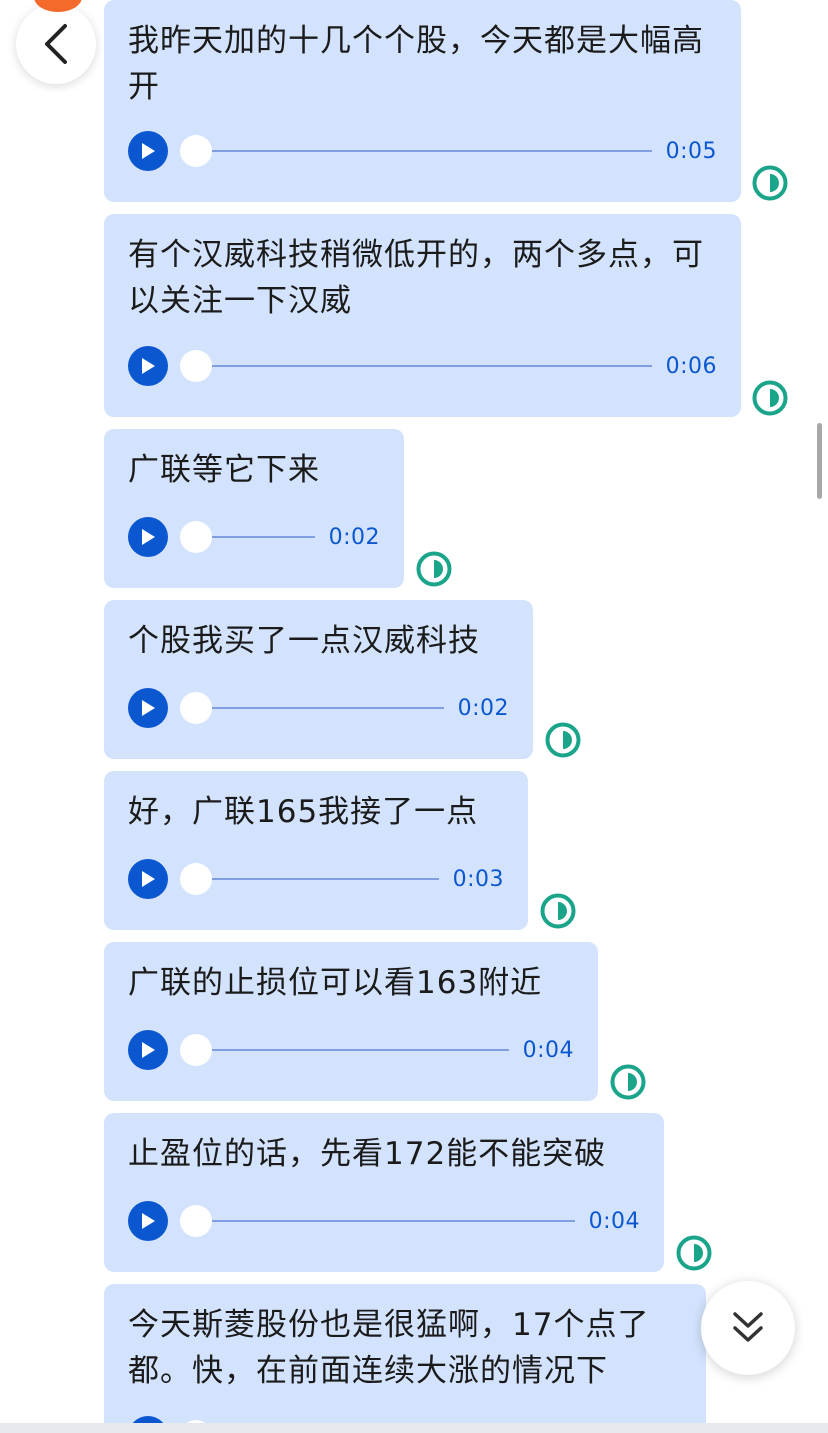 The width and height of the screenshot is (828, 1433). I want to click on voice-message-bubble: 广联等它下来 0:02, so click(254, 508).